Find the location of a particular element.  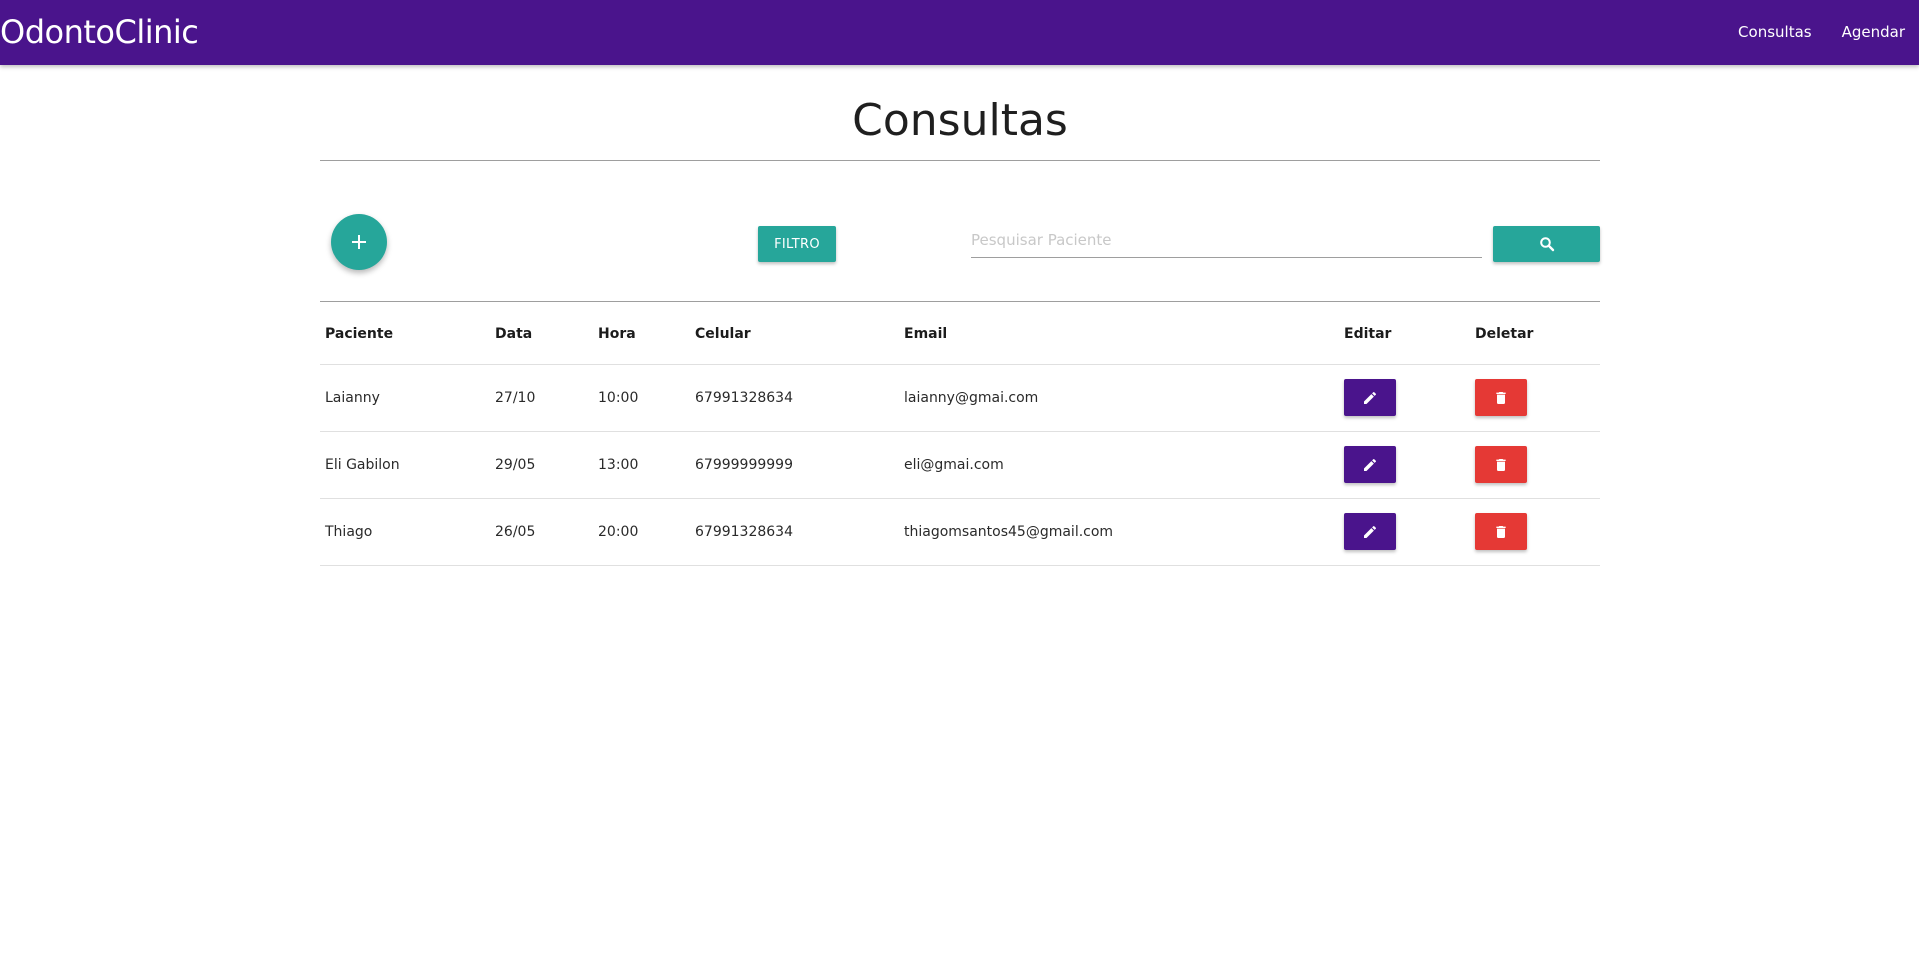

cell-paciente: Eli Gabilon is located at coordinates (405, 465).